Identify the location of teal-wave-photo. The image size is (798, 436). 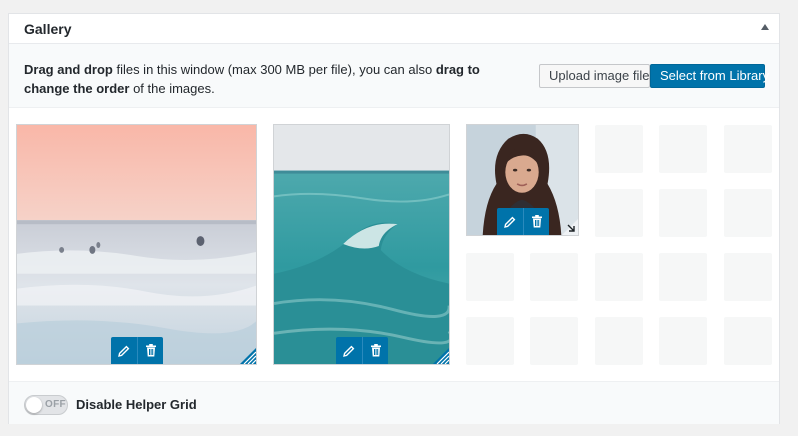
(361, 244).